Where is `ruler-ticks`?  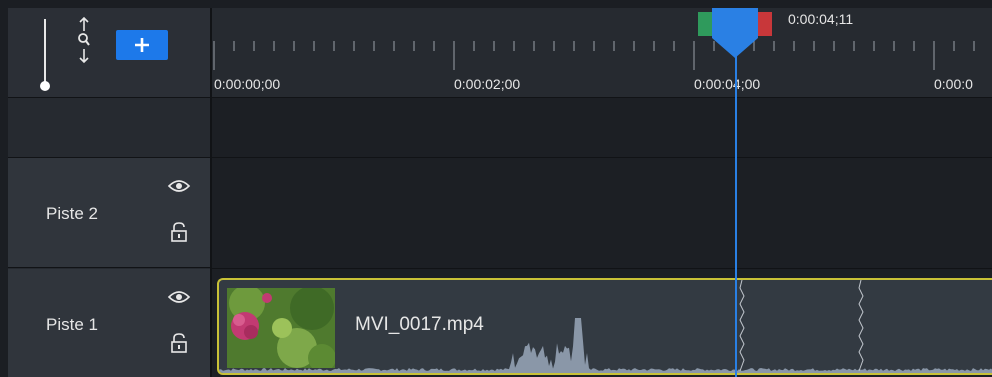
ruler-ticks is located at coordinates (594, 55).